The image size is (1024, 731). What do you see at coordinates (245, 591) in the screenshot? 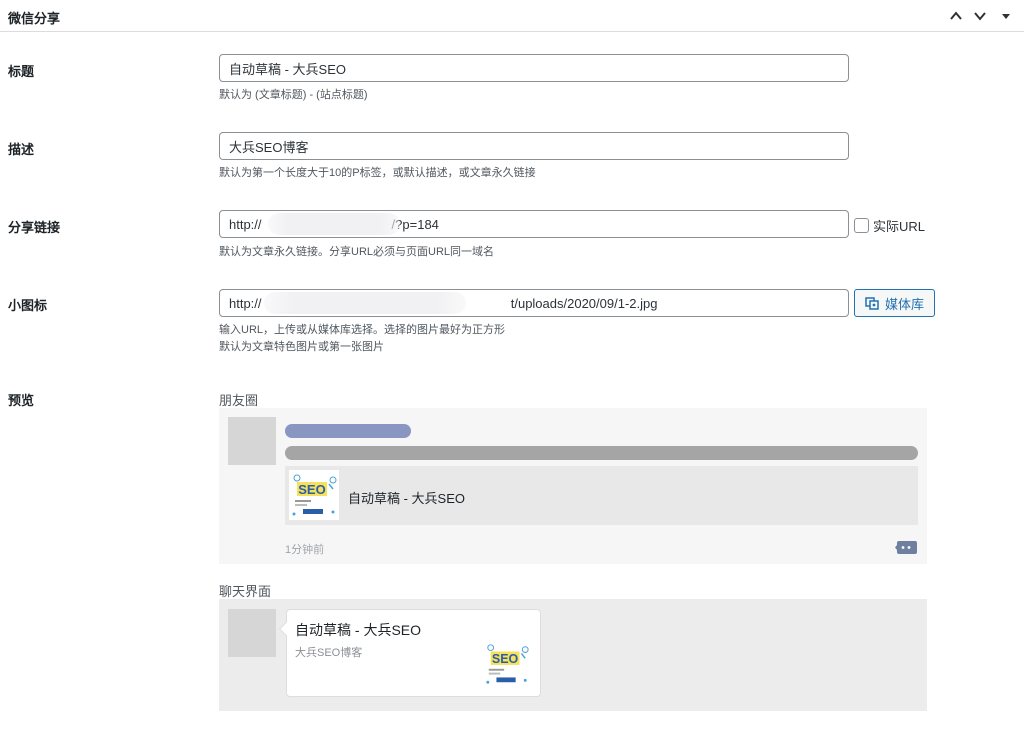
I see `chat-label: 聊天界面` at bounding box center [245, 591].